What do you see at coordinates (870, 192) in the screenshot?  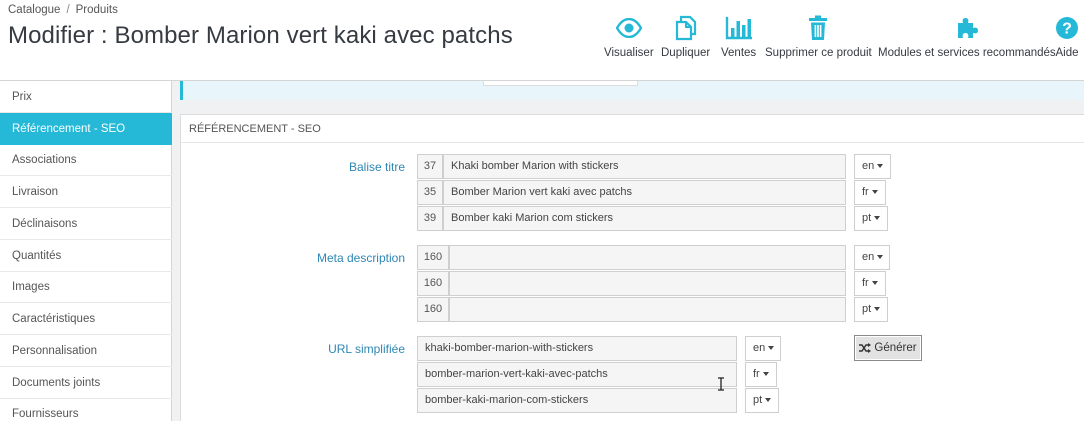 I see `title-lang-dropdown-fr: fr` at bounding box center [870, 192].